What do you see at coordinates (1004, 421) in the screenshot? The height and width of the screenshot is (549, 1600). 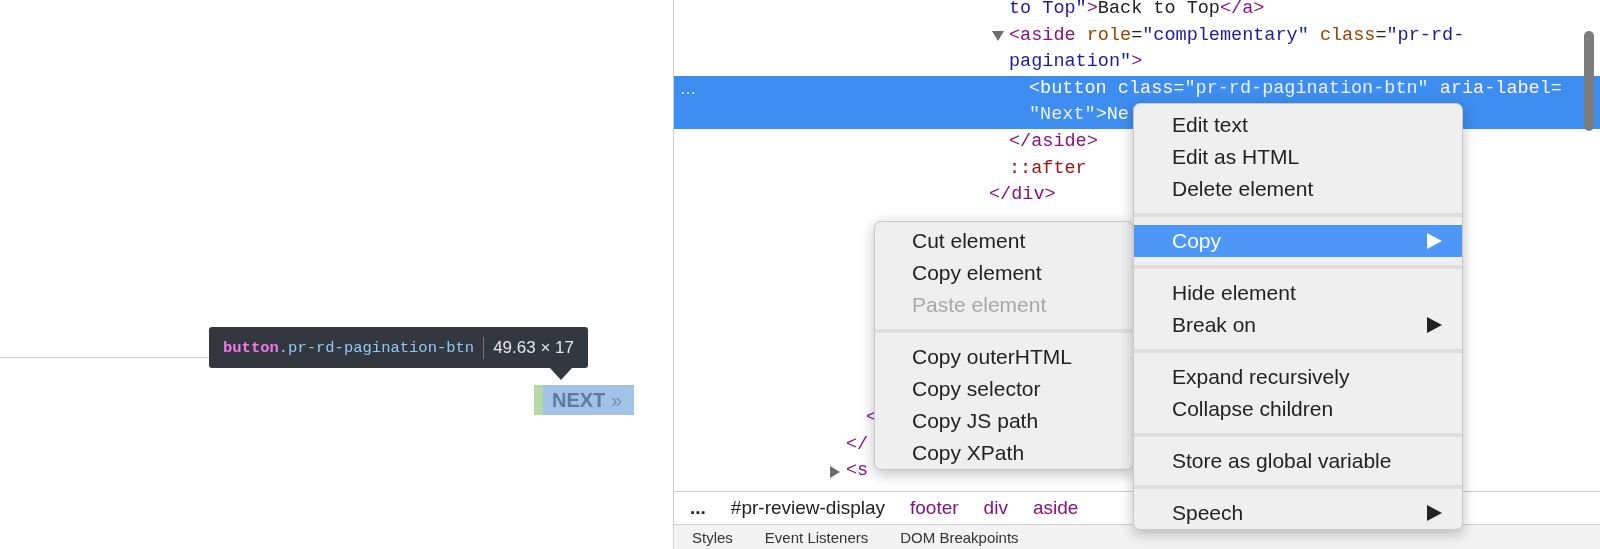 I see `menu-item: Copy JS path` at bounding box center [1004, 421].